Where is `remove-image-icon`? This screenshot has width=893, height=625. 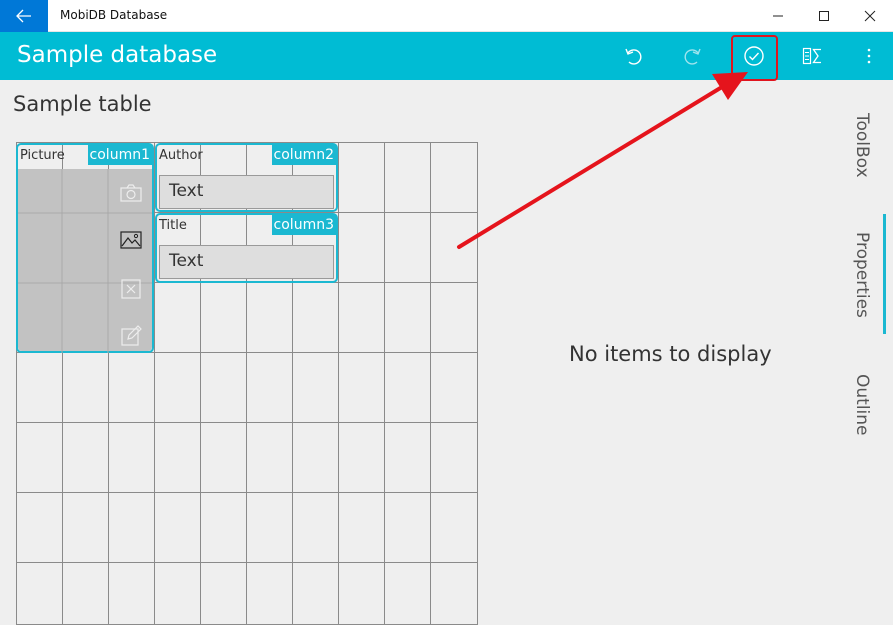 remove-image-icon is located at coordinates (131, 289).